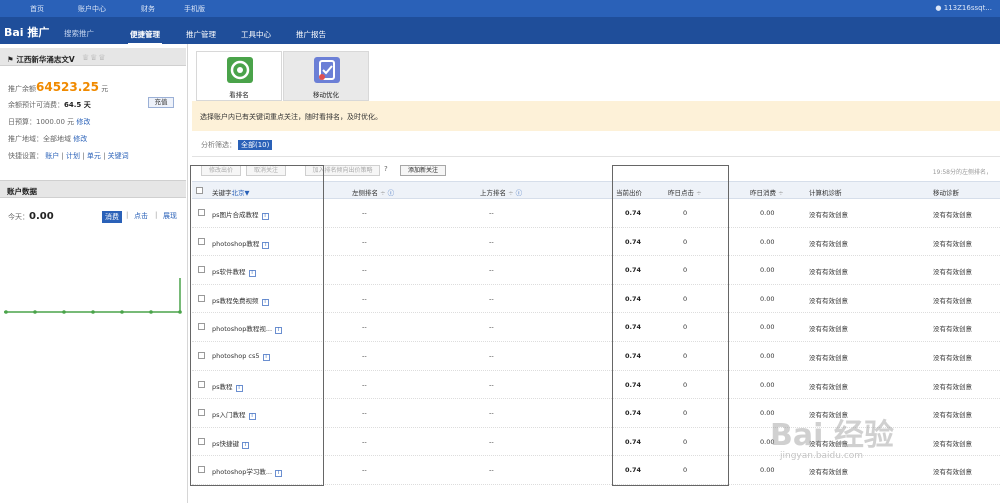  What do you see at coordinates (170, 216) in the screenshot?
I see `metric-impressions-tab: 展现` at bounding box center [170, 216].